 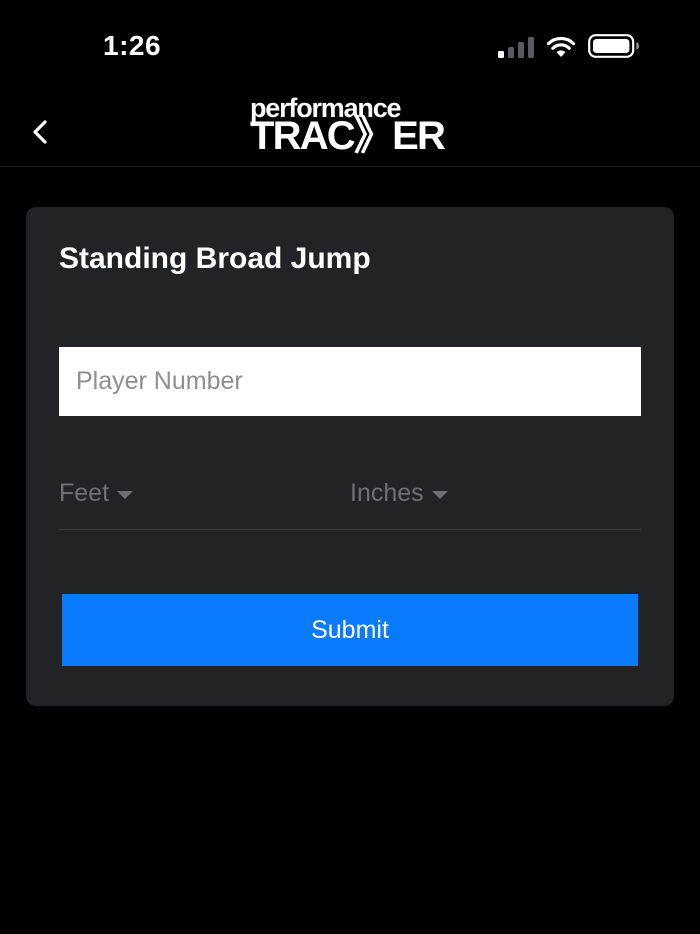 I want to click on status-time: 1:26, so click(x=132, y=45).